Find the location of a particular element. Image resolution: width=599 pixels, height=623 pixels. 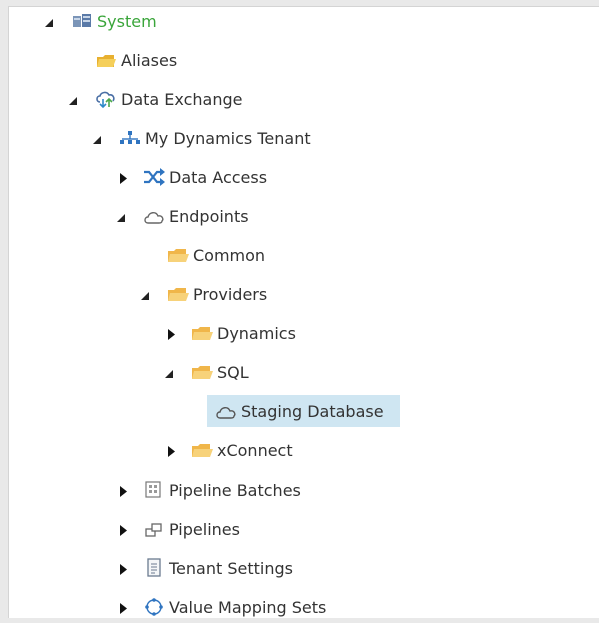

tree-node-staging-database: Staging Database is located at coordinates (303, 412).